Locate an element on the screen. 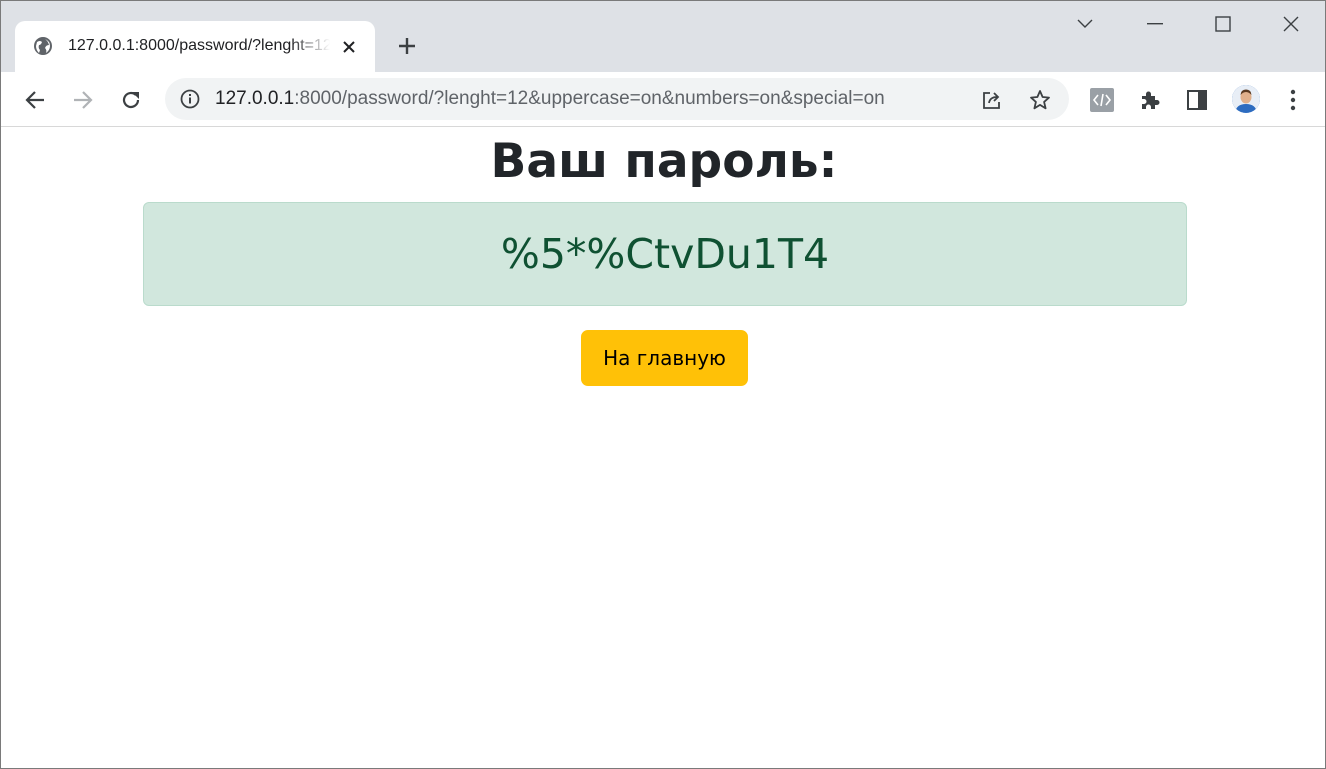  arrow-left-icon is located at coordinates (35, 100).